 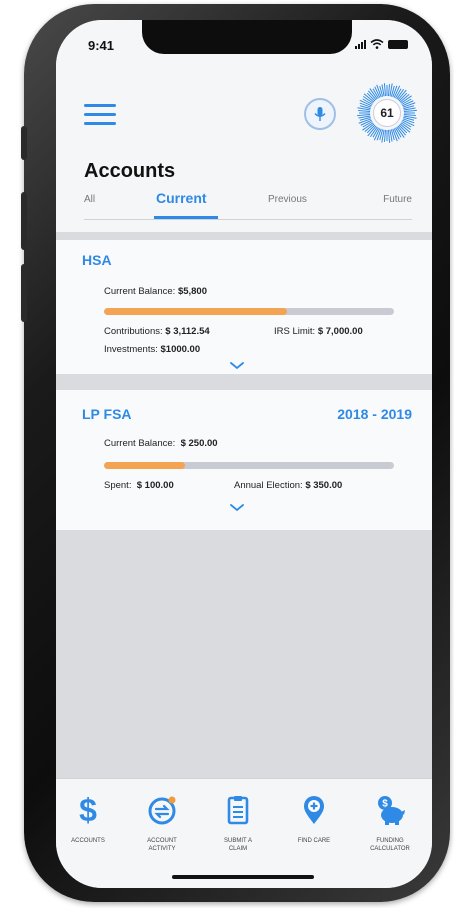 I want to click on spent: Spent: $ 100.00, so click(x=139, y=485).